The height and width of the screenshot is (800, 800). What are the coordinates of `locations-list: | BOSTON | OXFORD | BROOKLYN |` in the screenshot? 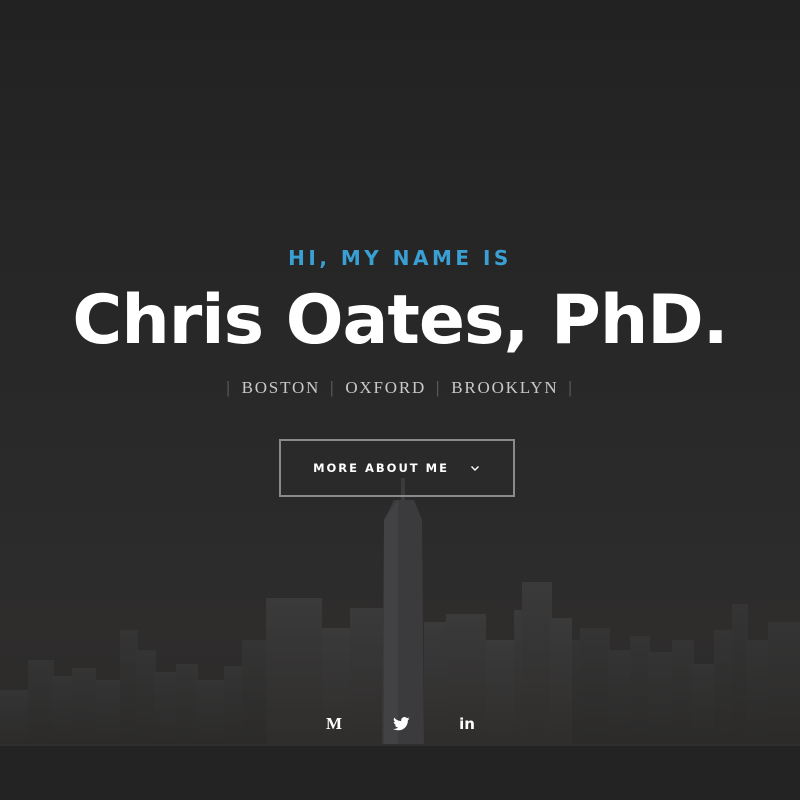 It's located at (400, 388).